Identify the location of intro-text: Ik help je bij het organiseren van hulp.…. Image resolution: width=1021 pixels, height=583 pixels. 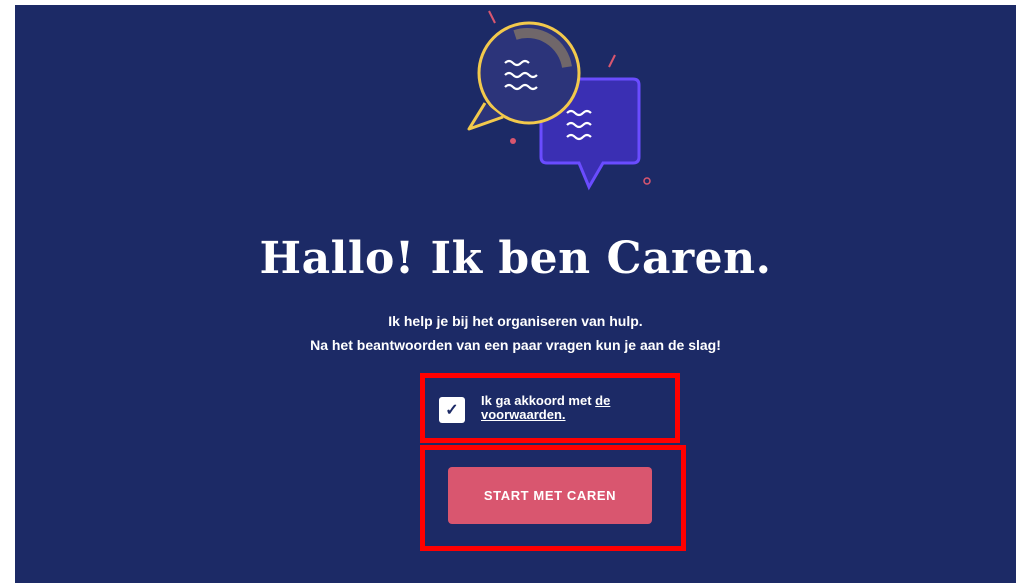
(515, 333).